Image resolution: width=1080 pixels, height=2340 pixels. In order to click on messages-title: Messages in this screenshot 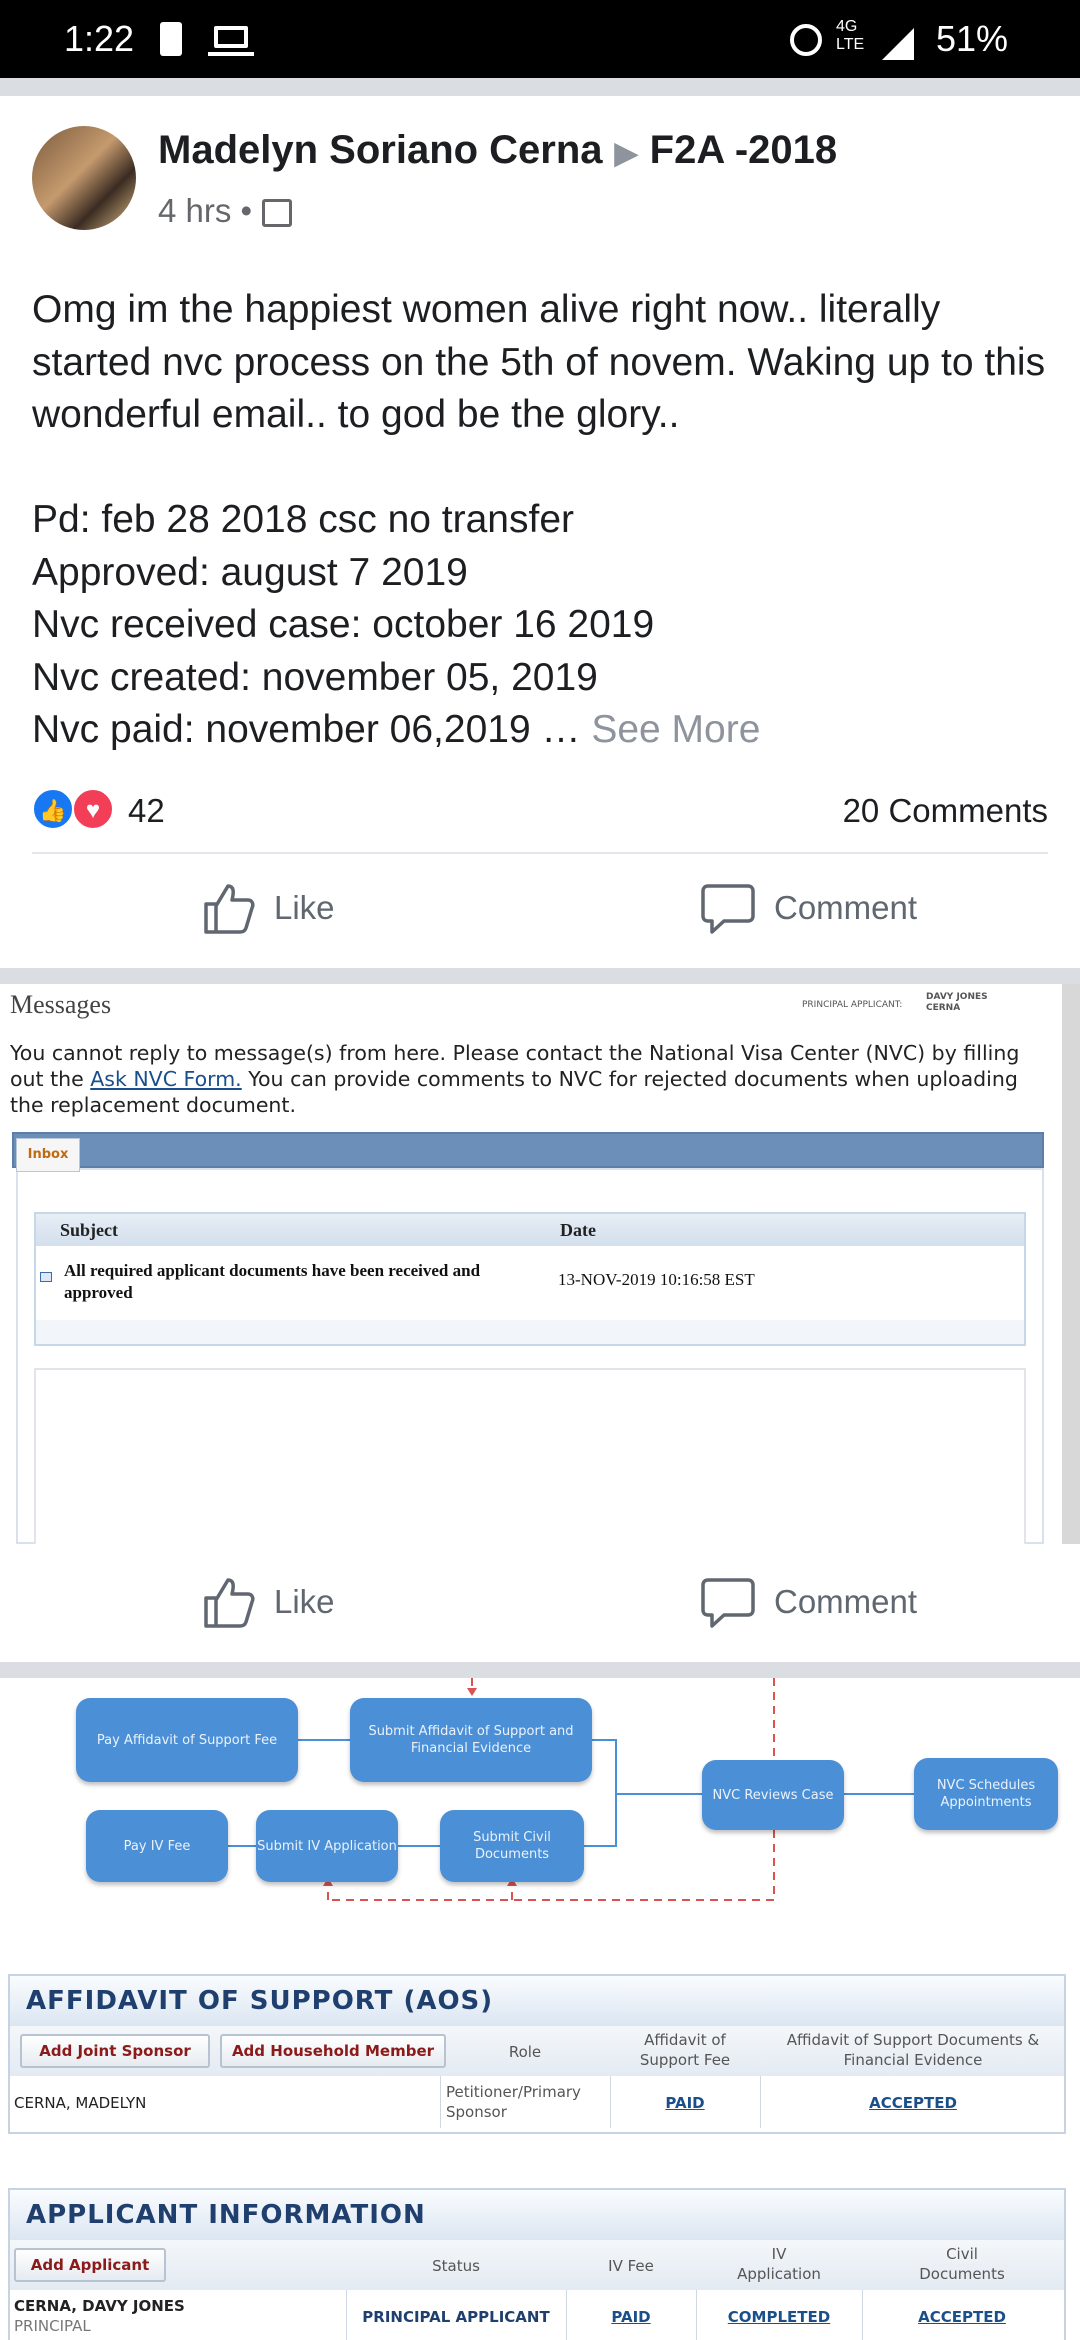, I will do `click(61, 1004)`.